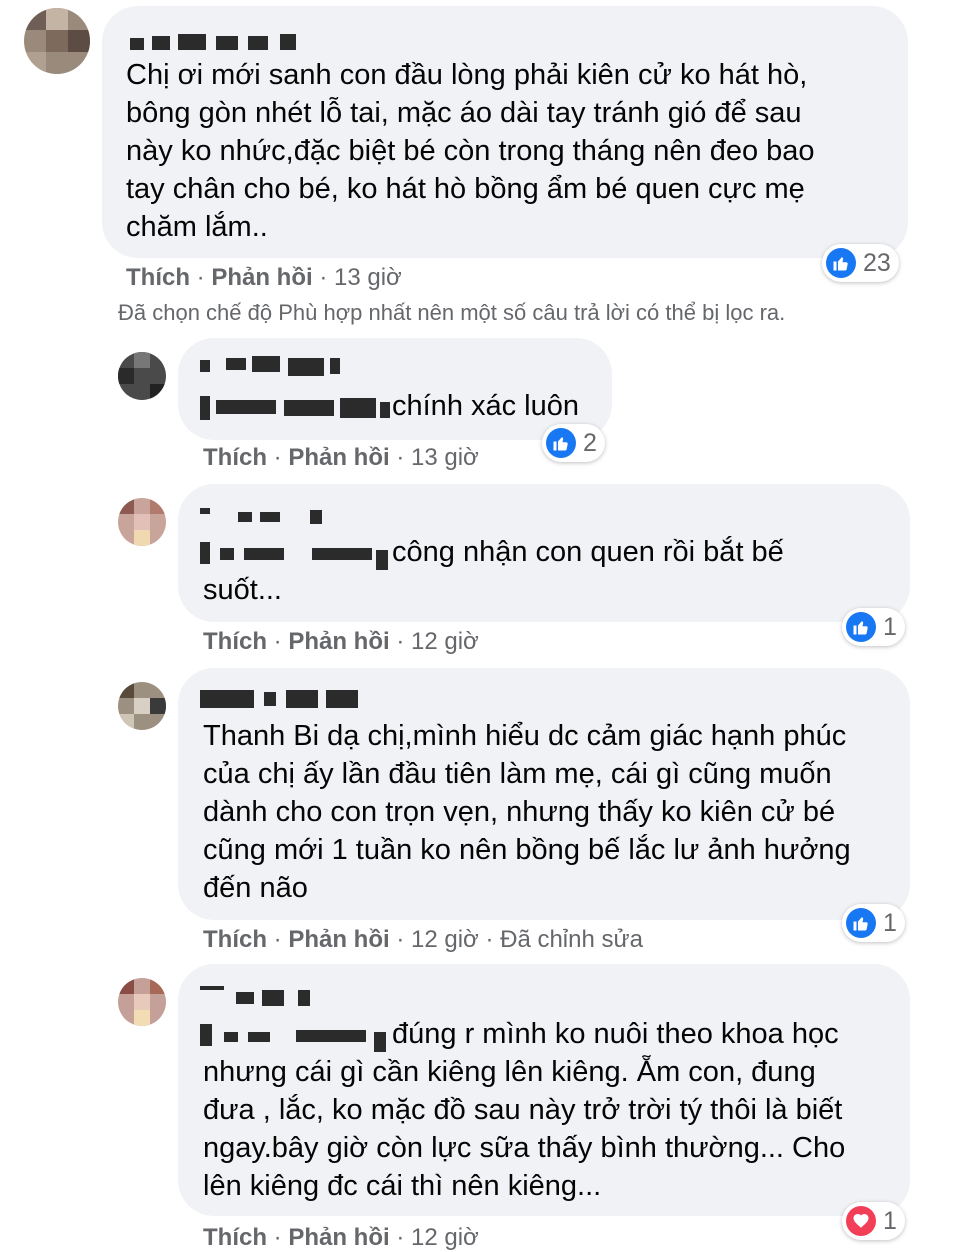 The image size is (972, 1252). Describe the element at coordinates (197, 227) in the screenshot. I see `comment-text-line: chăm lắm..` at that location.